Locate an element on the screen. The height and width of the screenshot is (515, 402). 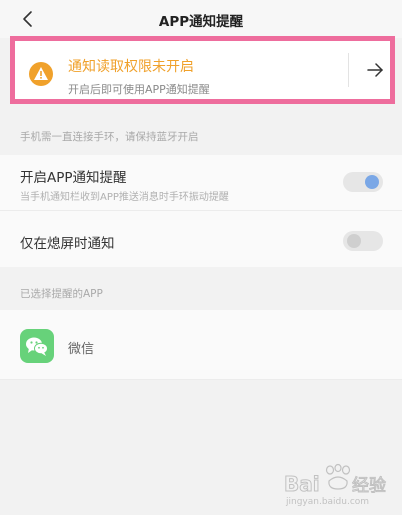
svg-text: Bai is located at coordinates (302, 484).